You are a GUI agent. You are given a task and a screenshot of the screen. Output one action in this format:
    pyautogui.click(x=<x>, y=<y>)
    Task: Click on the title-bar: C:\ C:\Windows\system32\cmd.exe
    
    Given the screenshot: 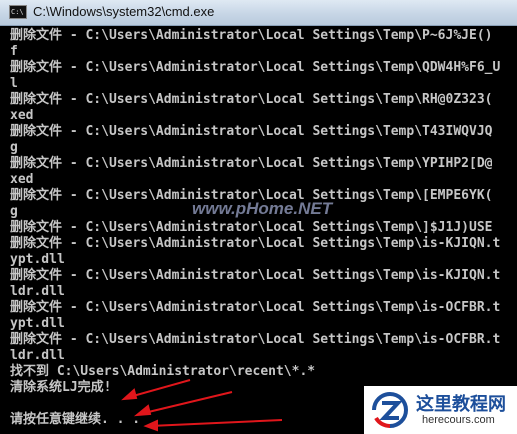 What is the action you would take?
    pyautogui.click(x=258, y=13)
    